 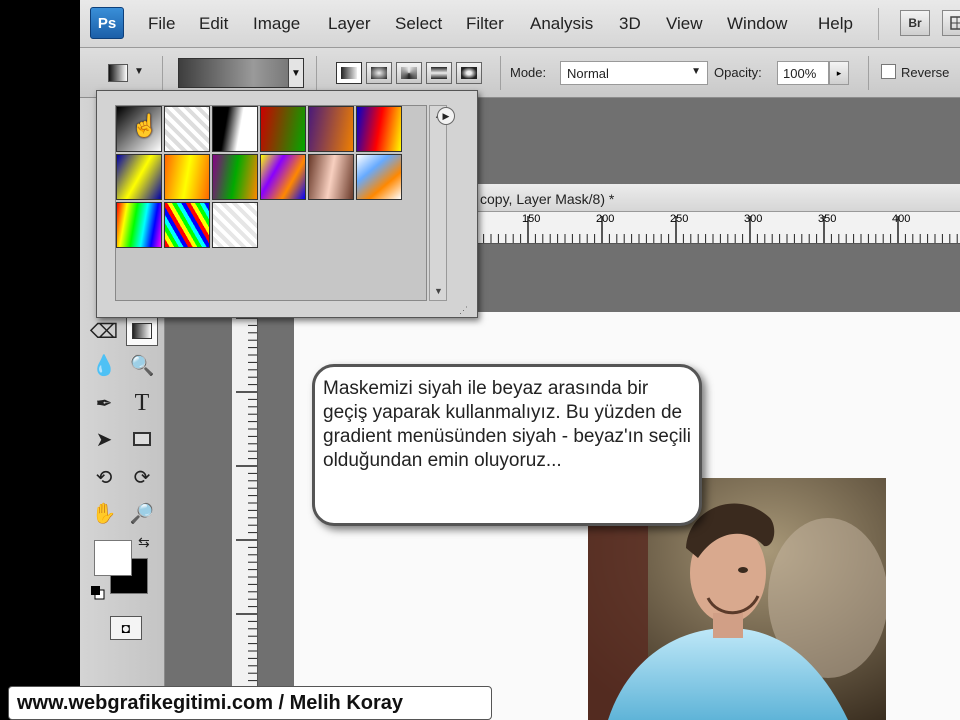 I want to click on 3d-rotate-icon: ⟲, so click(x=104, y=477).